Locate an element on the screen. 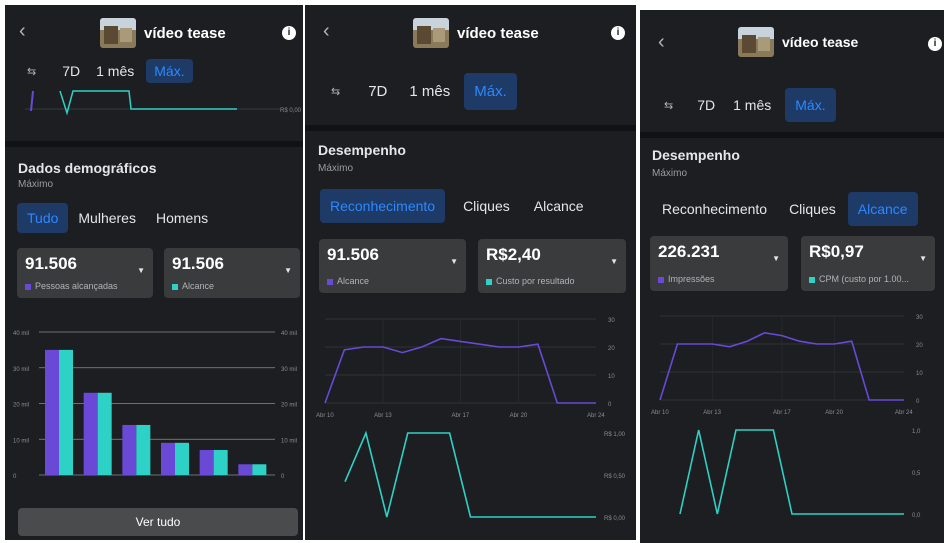 The image size is (944, 543). x-tick-label: Abr 24 is located at coordinates (904, 413).